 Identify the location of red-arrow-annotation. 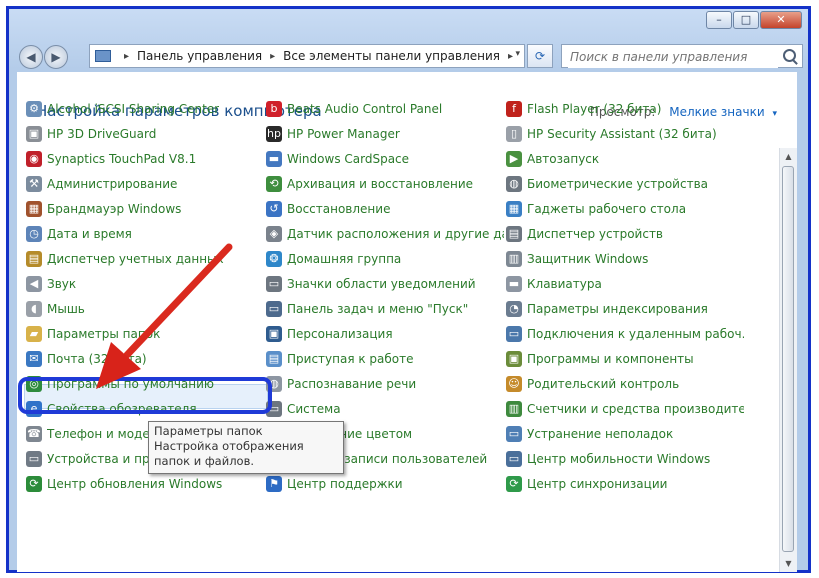
(164, 316).